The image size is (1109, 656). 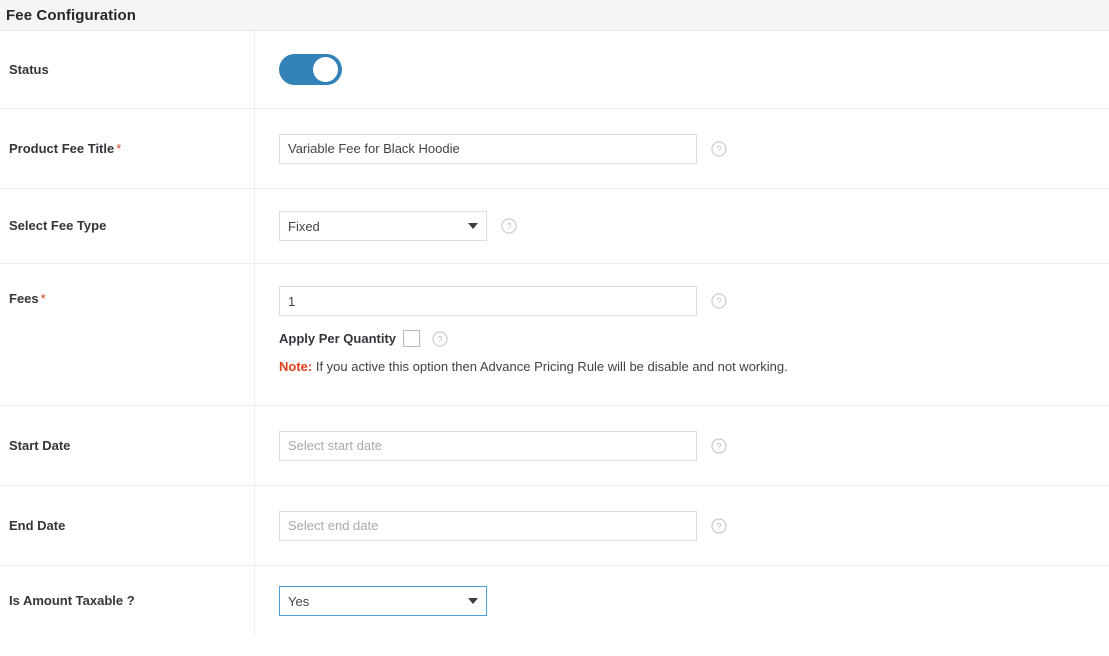 I want to click on field-cell-start-date: ?, so click(x=682, y=445).